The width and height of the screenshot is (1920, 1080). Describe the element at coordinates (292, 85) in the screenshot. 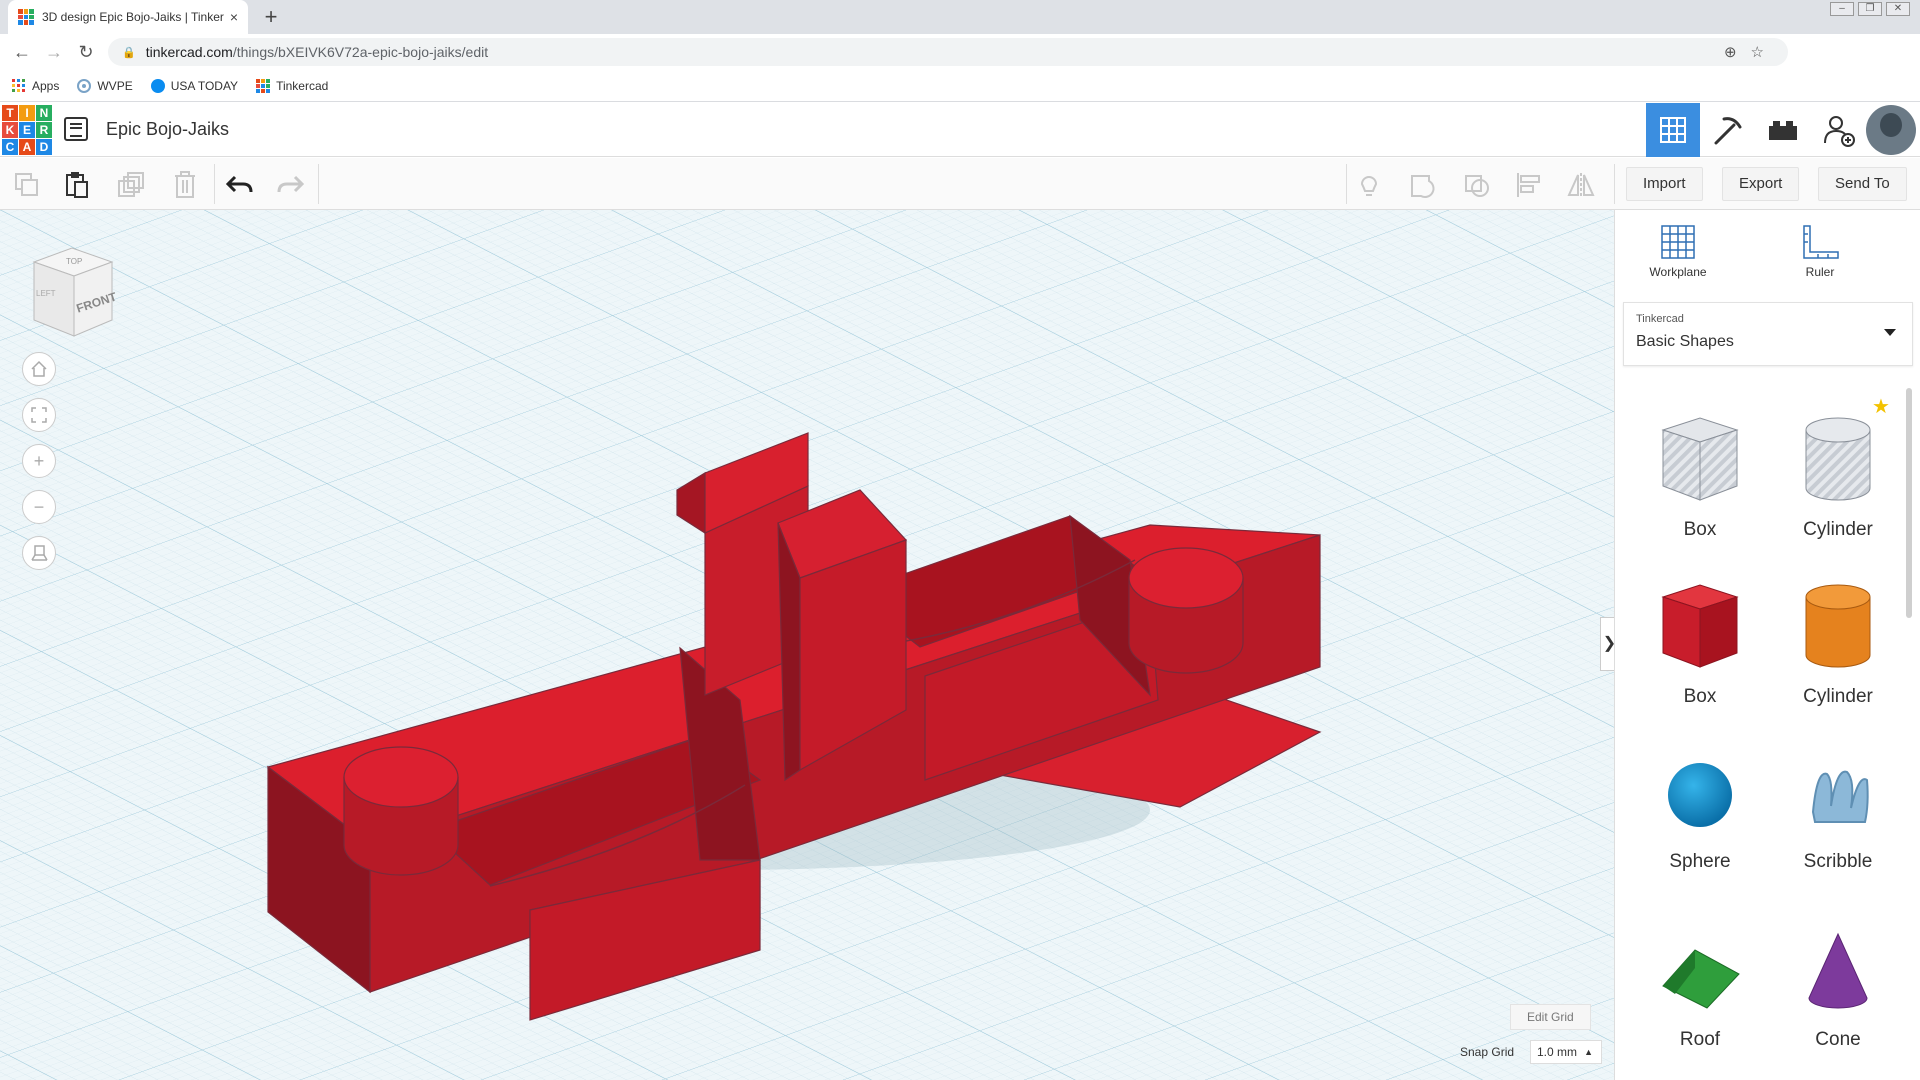

I see `bookmark-tinkercad: Tinkercad` at that location.